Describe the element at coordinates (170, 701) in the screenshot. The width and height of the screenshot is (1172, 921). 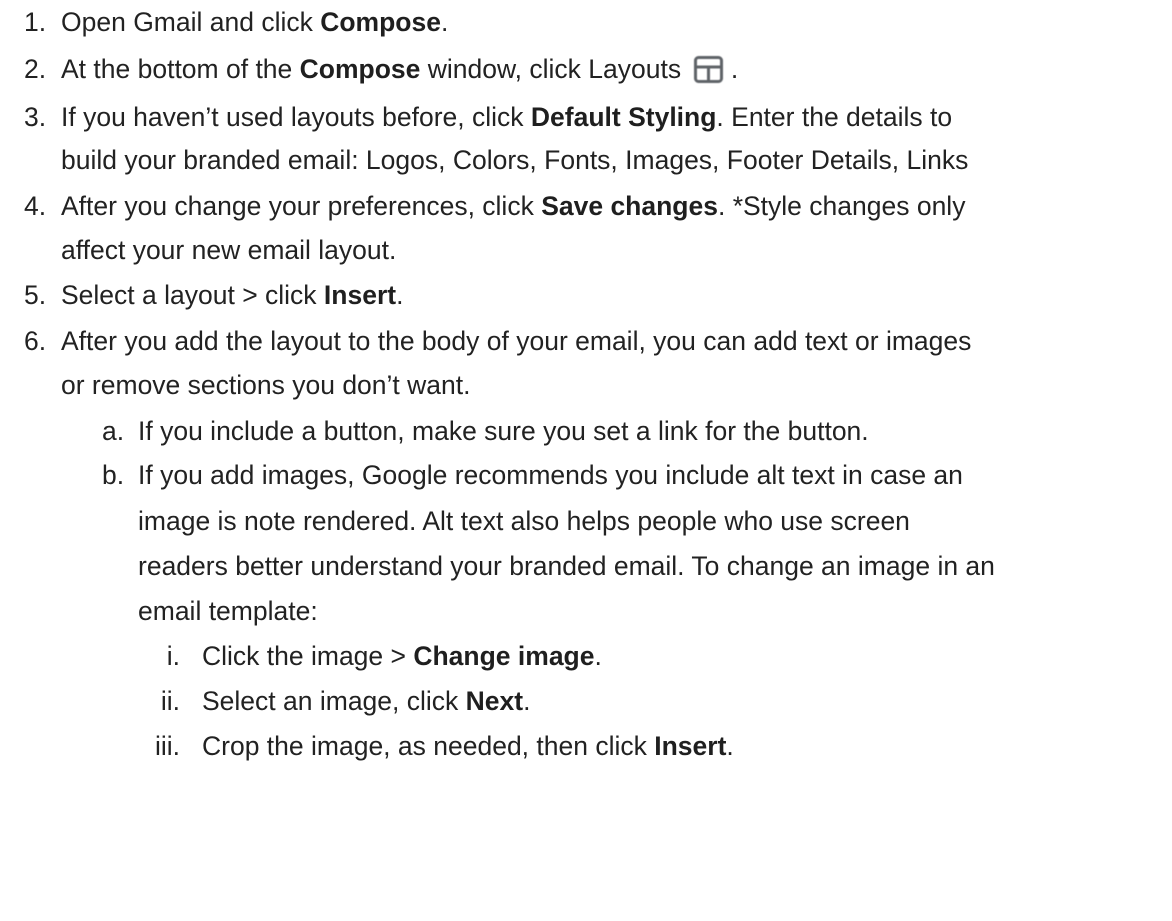
I see `list-roman: ii.` at that location.